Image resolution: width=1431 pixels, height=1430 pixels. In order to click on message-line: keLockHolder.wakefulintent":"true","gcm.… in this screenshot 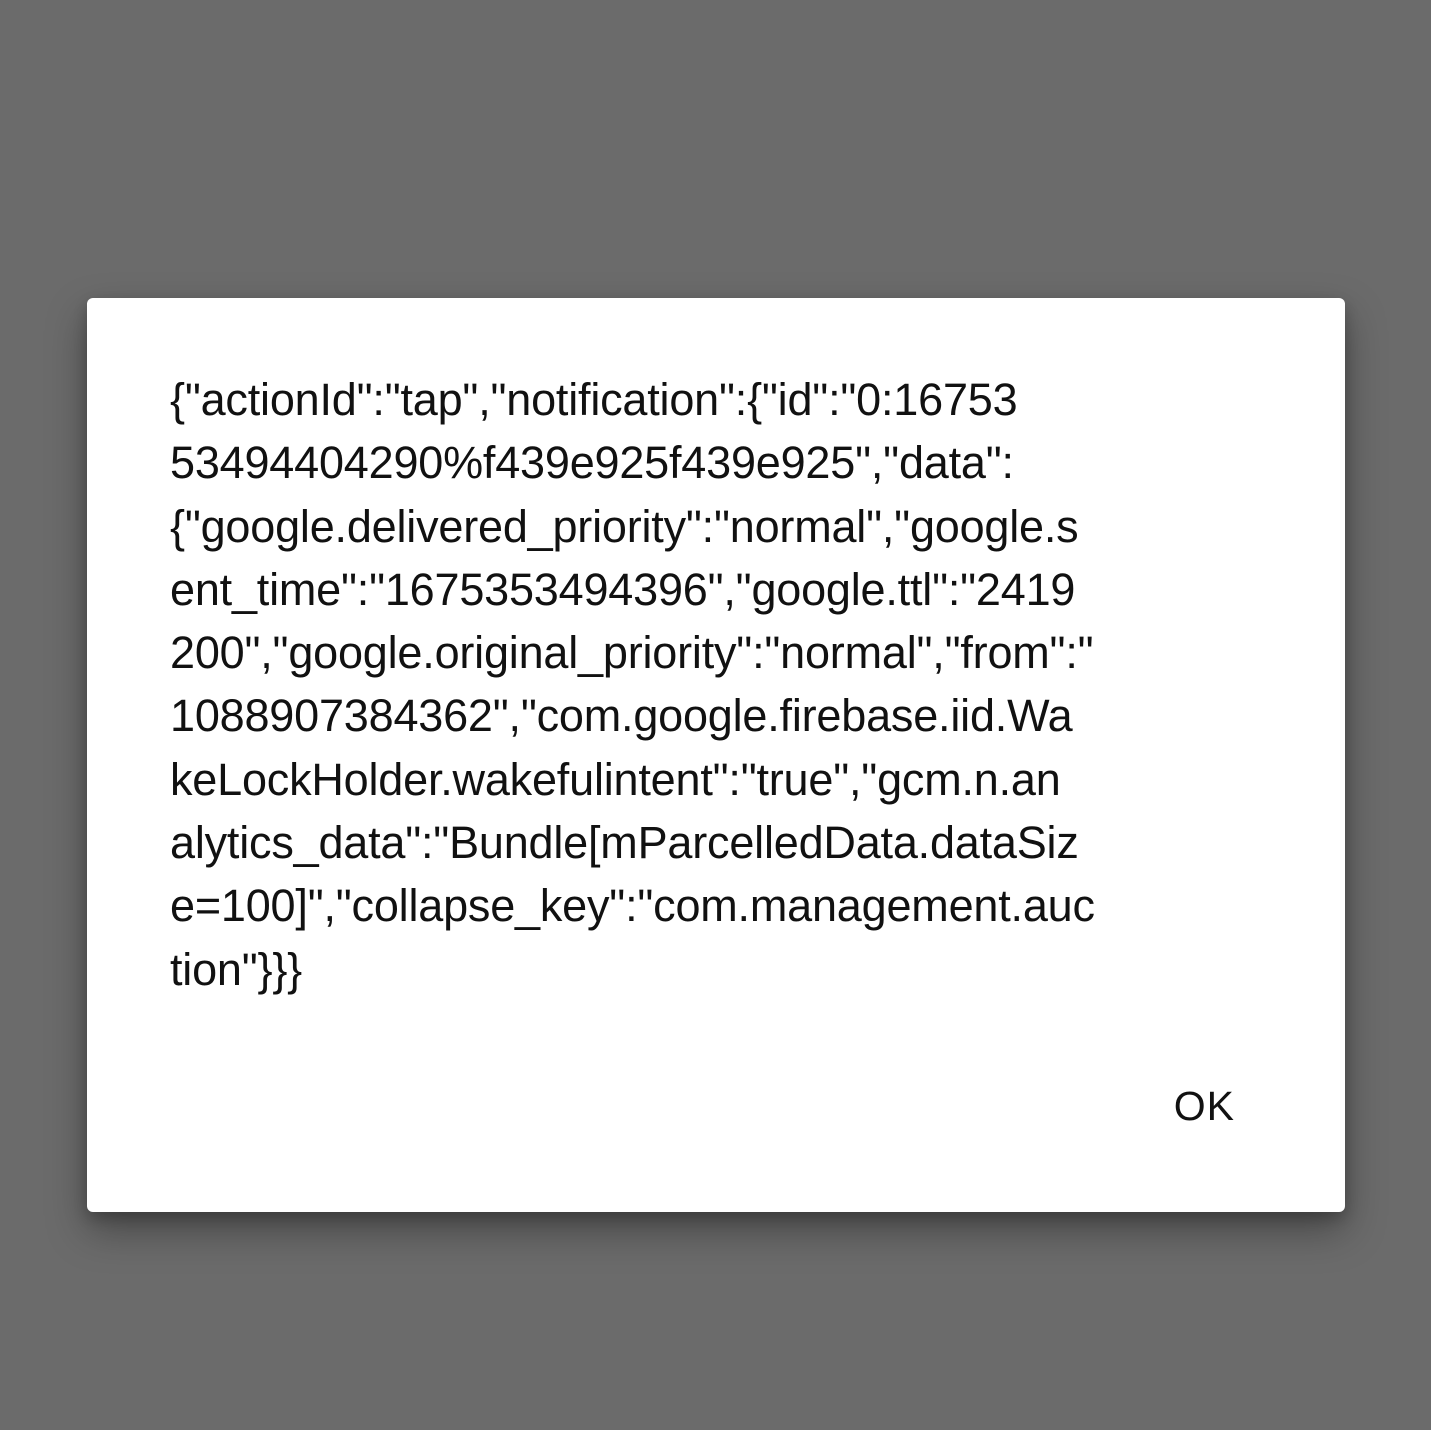, I will do `click(615, 779)`.